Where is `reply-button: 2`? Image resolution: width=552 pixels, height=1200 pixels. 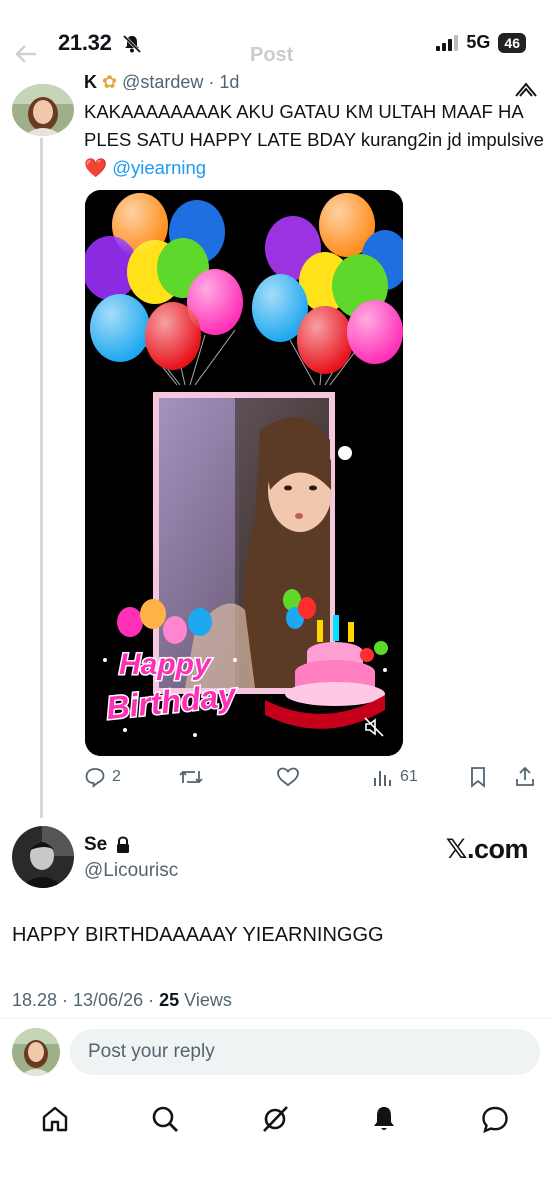
reply-button: 2 is located at coordinates (102, 777).